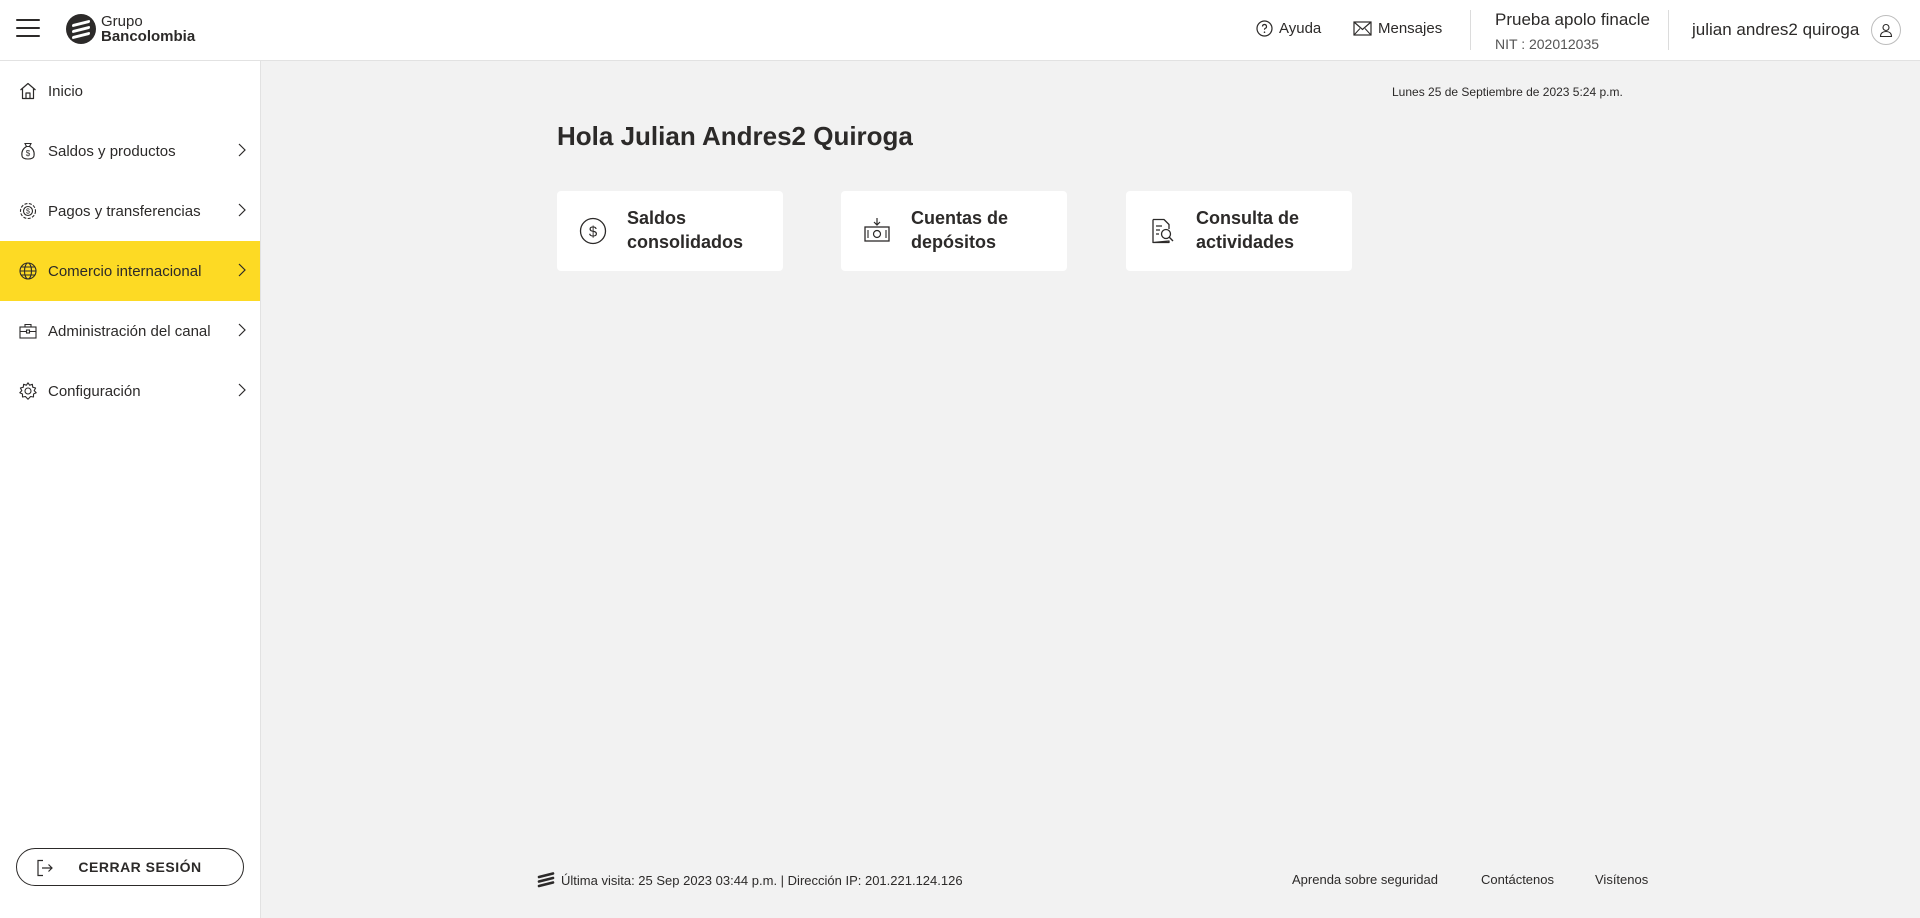  I want to click on sidebar-item-pagos-y-transferencias: $ Pagos y transferencias, so click(130, 211).